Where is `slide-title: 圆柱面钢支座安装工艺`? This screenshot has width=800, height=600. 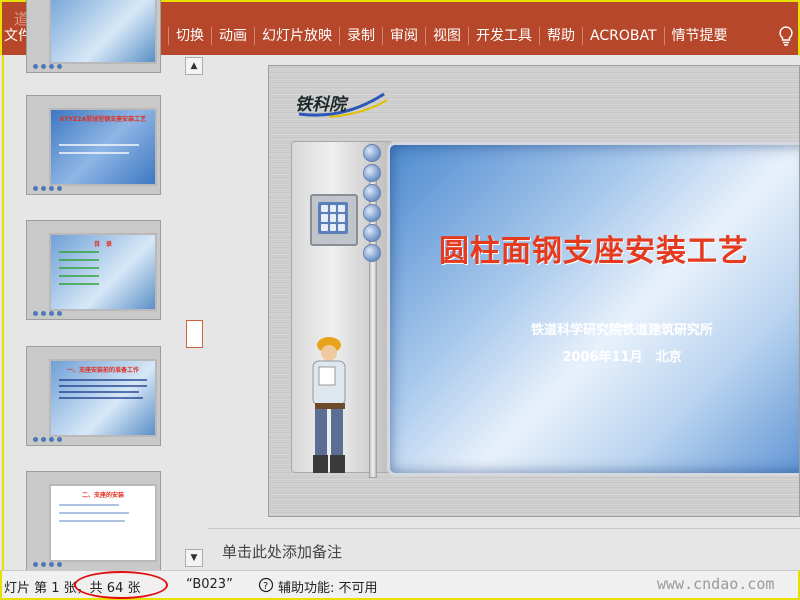
slide-title: 圆柱面钢支座安装工艺 is located at coordinates (594, 248).